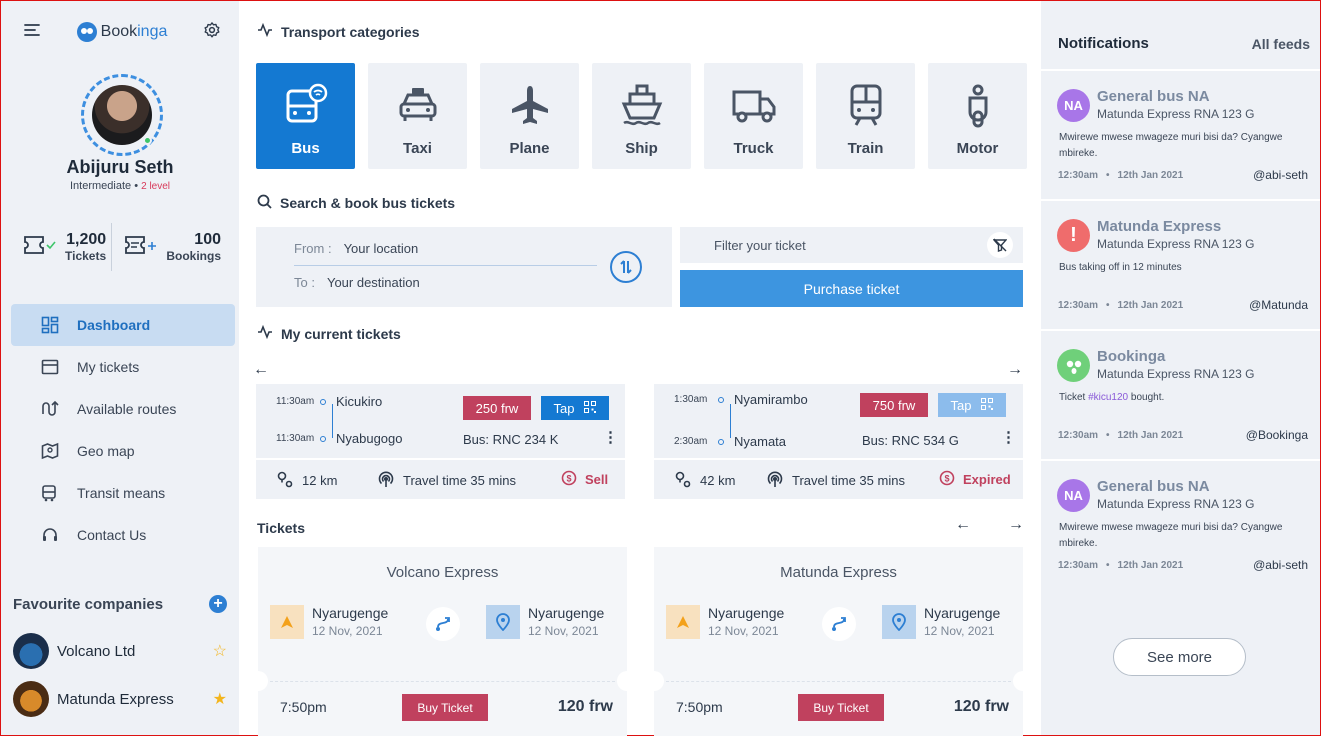  Describe the element at coordinates (295, 401) in the screenshot. I see `departure-time: 11:30am` at that location.